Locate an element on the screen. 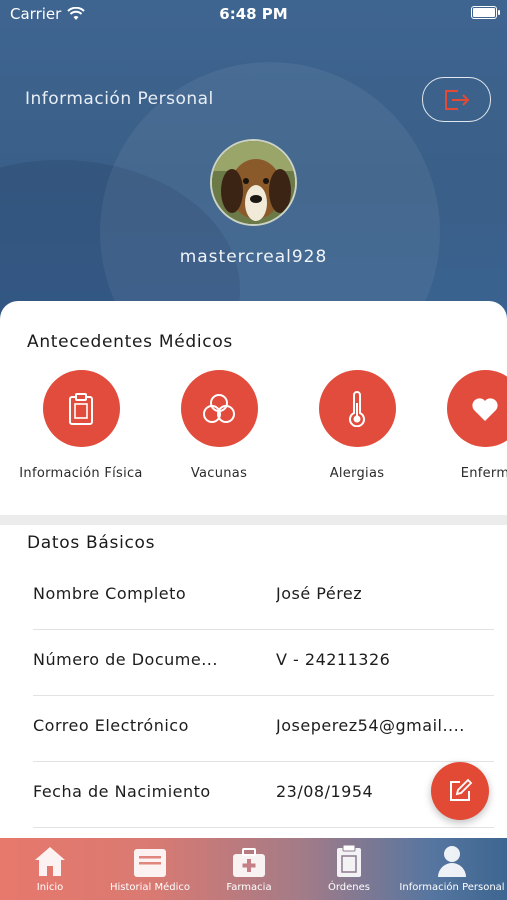 Image resolution: width=507 pixels, height=900 pixels. tab-medical-history: Historial Médico is located at coordinates (150, 869).